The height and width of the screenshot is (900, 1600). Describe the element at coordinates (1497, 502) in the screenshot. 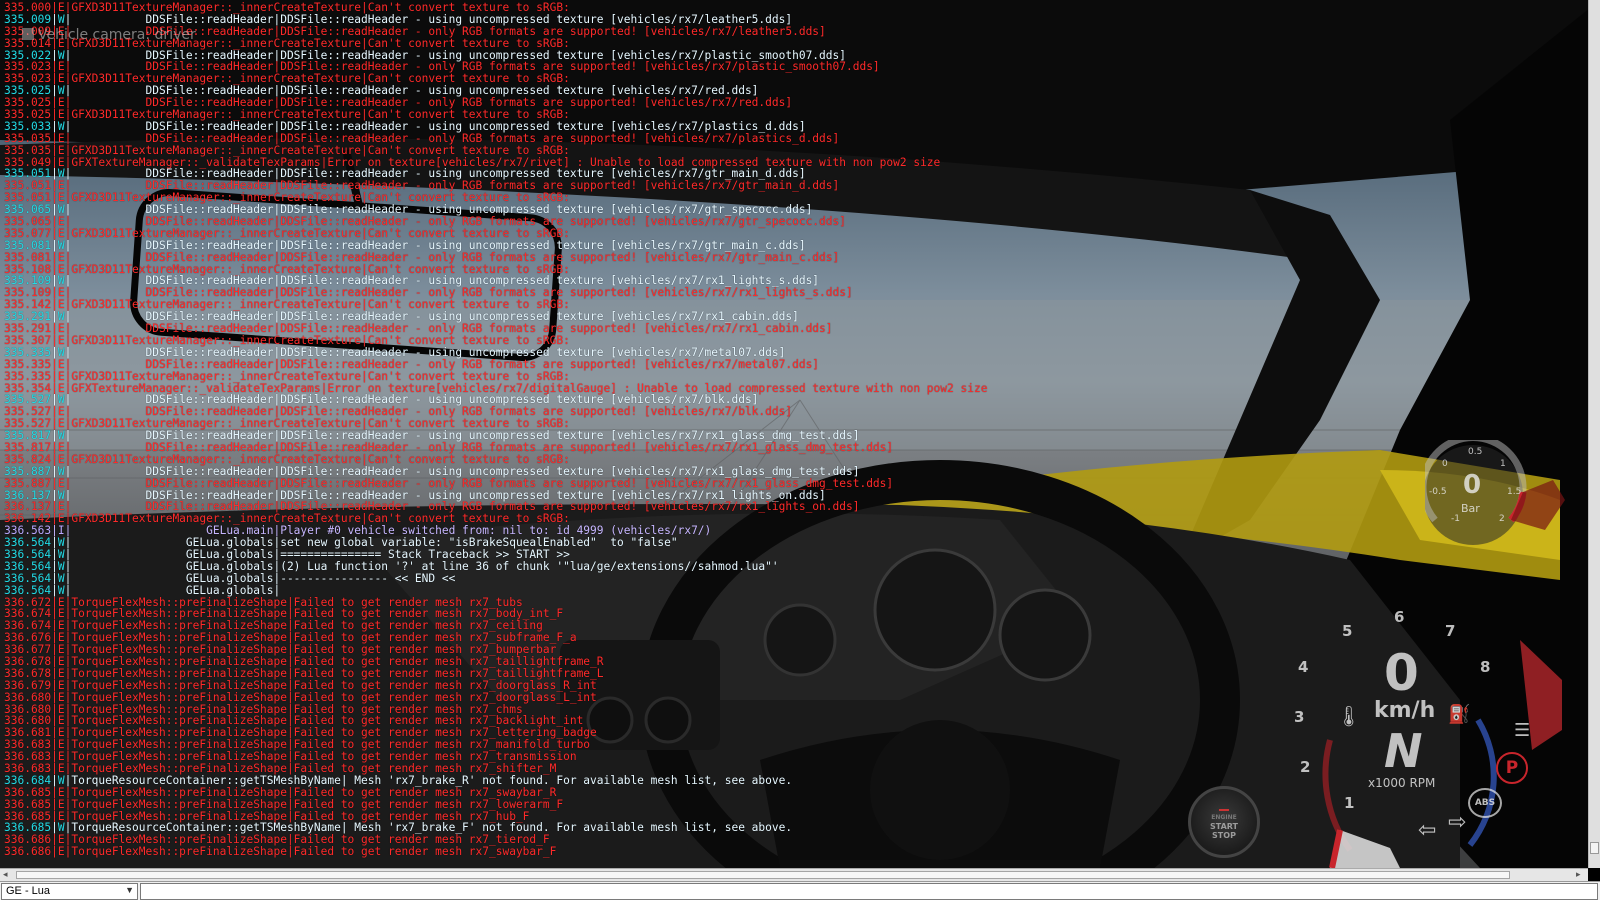

I see `boost-gauge: -1 -0.5 0 0.5 1 1.5 2 0 Bar` at that location.